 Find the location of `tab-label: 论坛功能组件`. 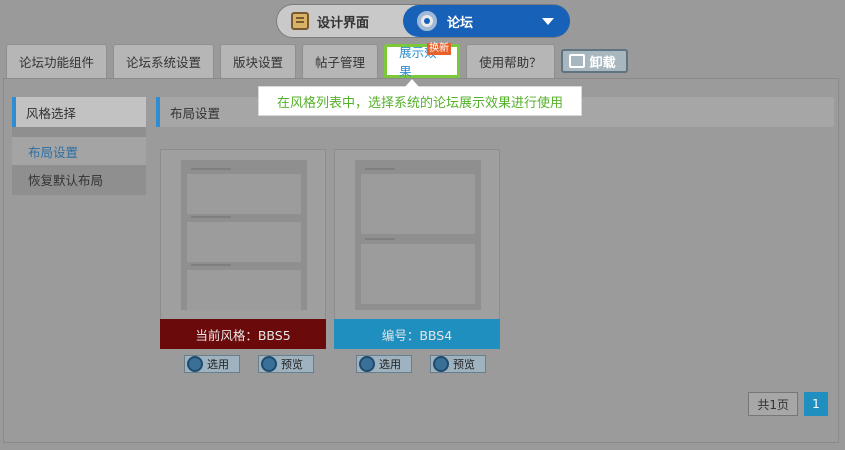

tab-label: 论坛功能组件 is located at coordinates (57, 62).